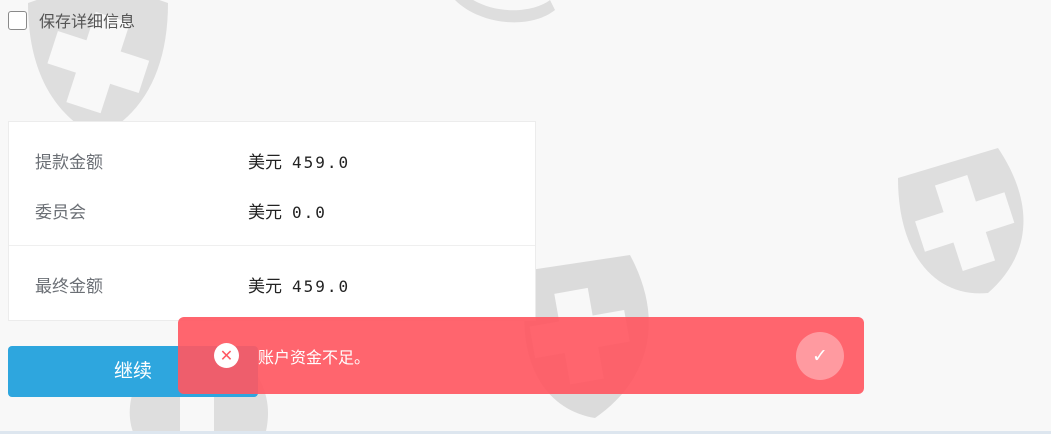  Describe the element at coordinates (820, 356) in the screenshot. I see `check-icon: ✓` at that location.